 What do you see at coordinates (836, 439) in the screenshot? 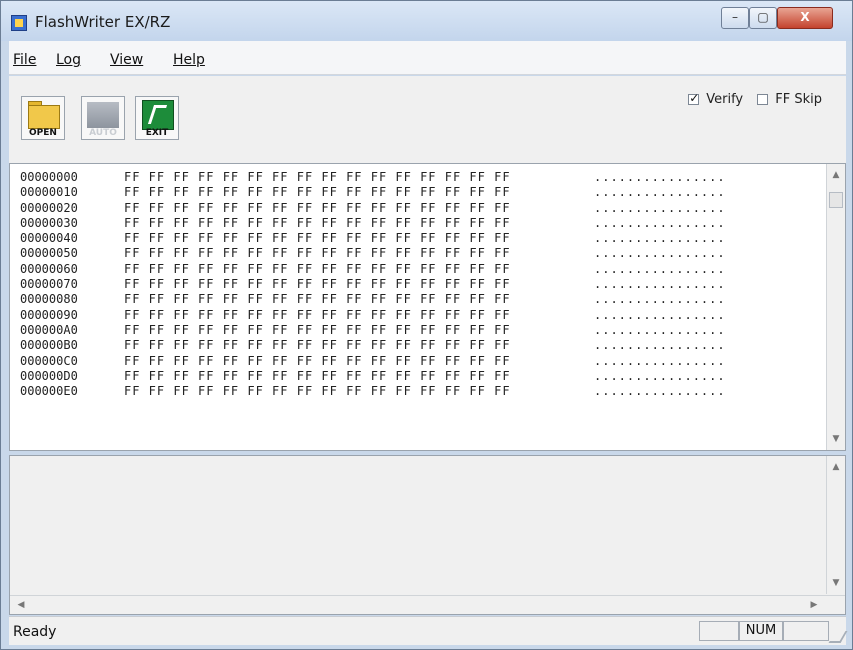
I see `scroll-down-icon: ▼` at bounding box center [836, 439].